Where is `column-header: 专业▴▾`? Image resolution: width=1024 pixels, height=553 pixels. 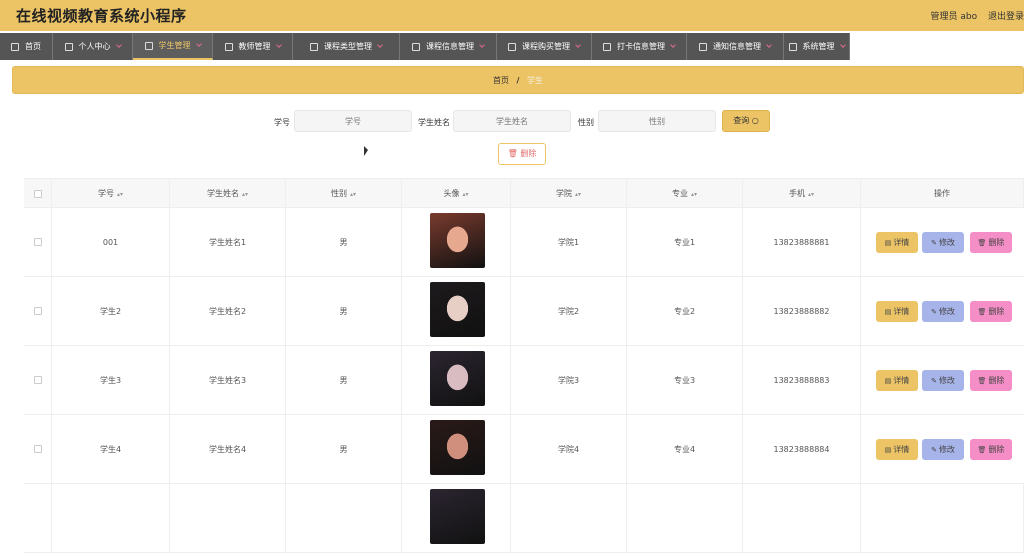
column-header: 专业▴▾ is located at coordinates (685, 194).